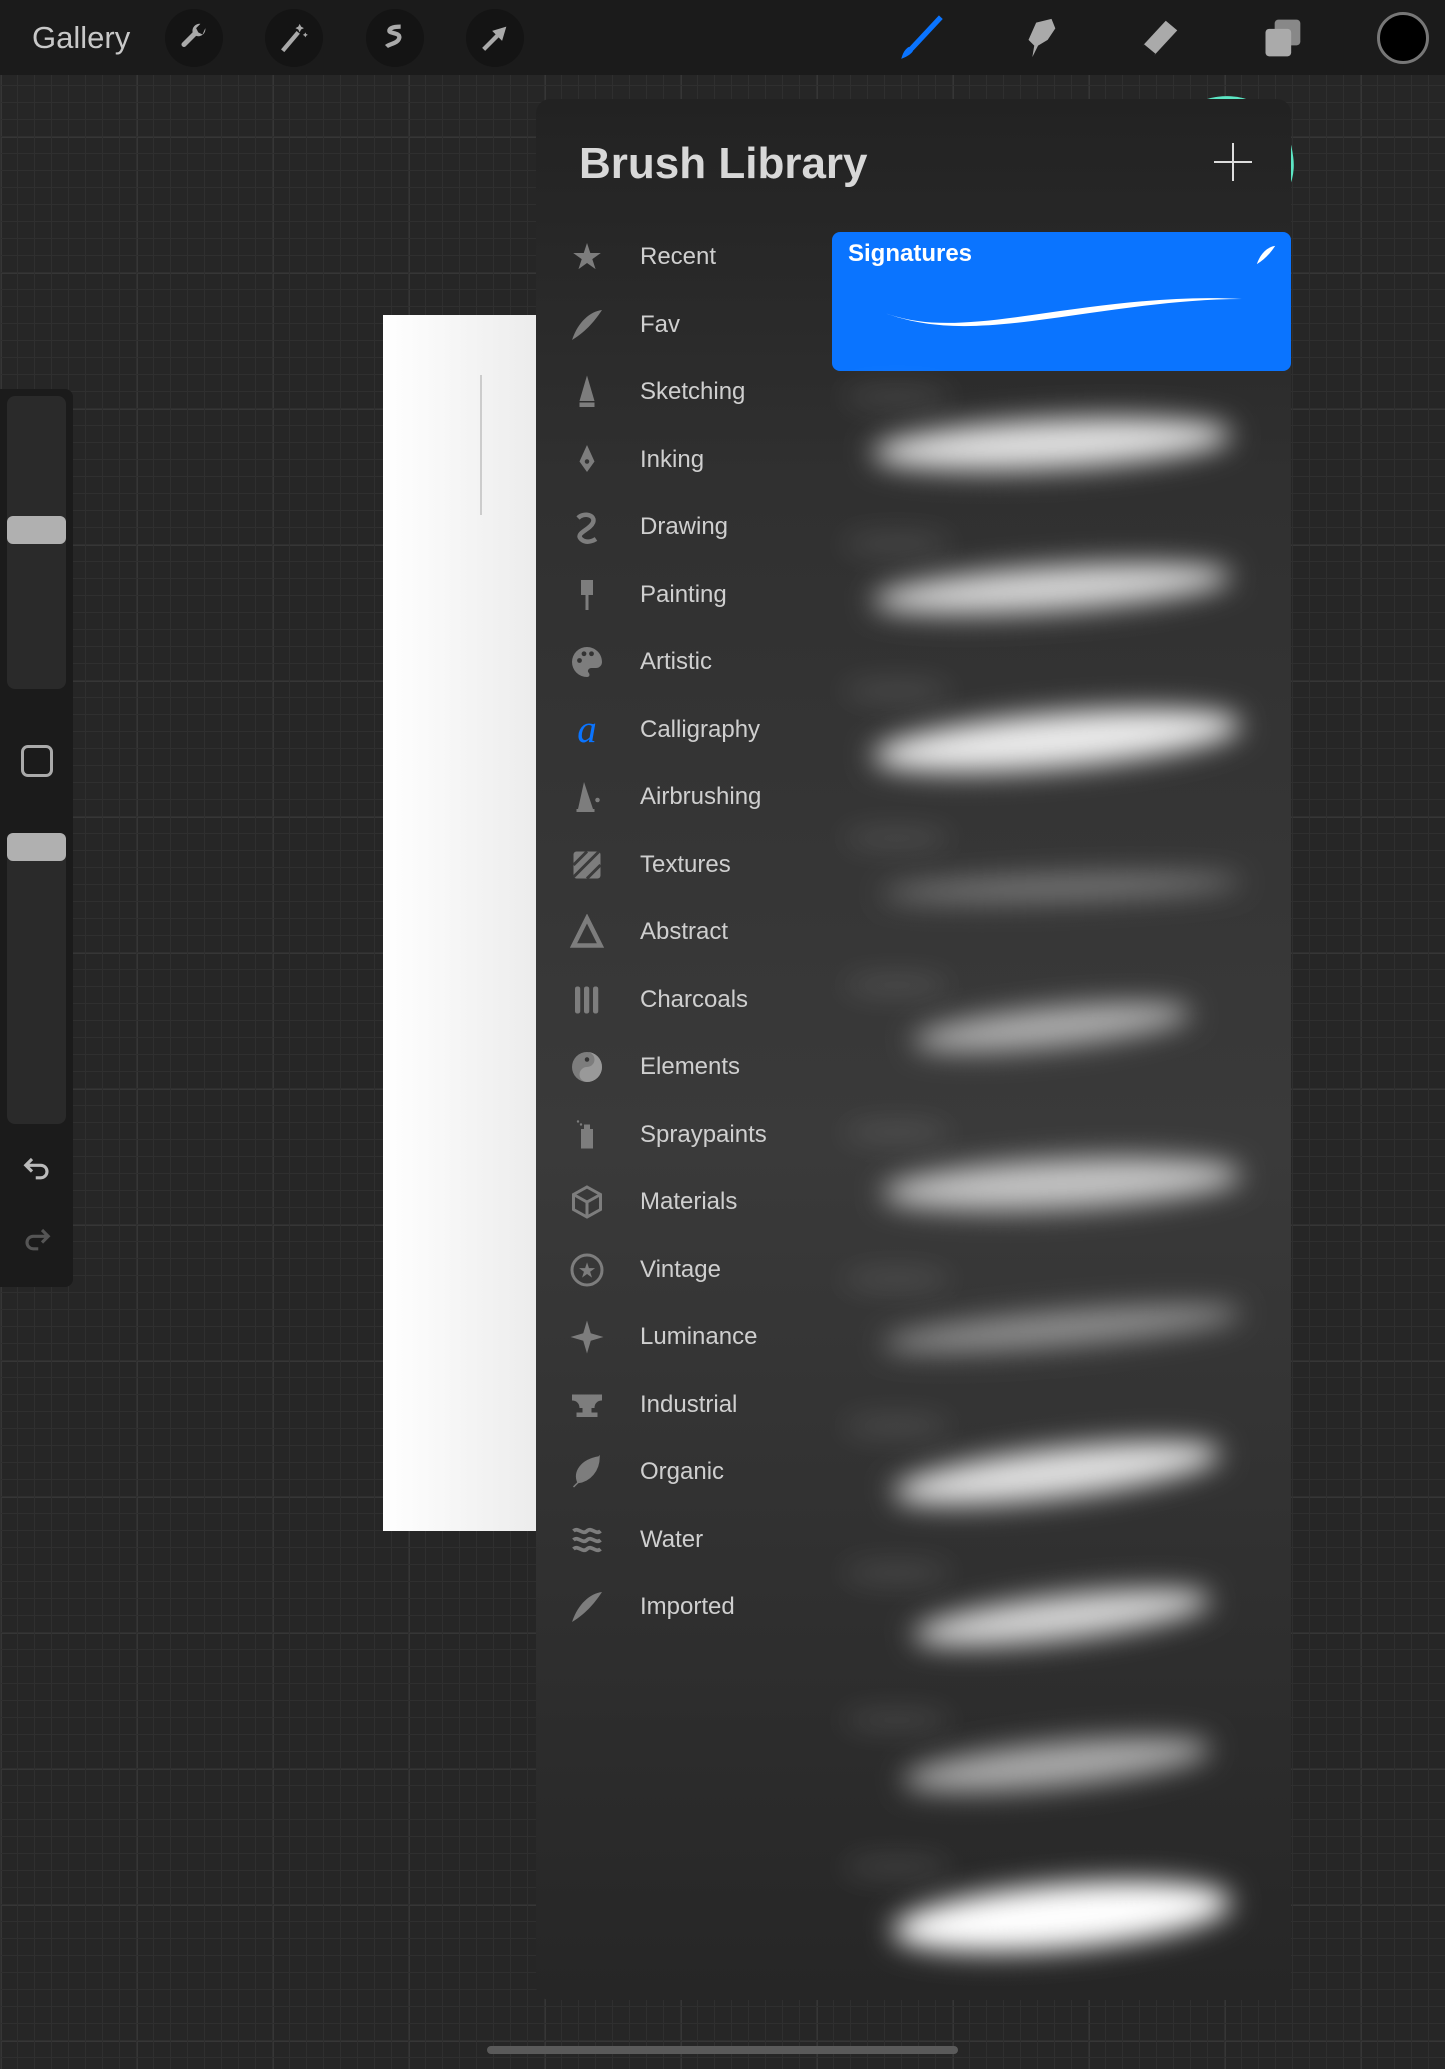 The height and width of the screenshot is (2069, 1445). Describe the element at coordinates (587, 1540) in the screenshot. I see `waves-icon` at that location.